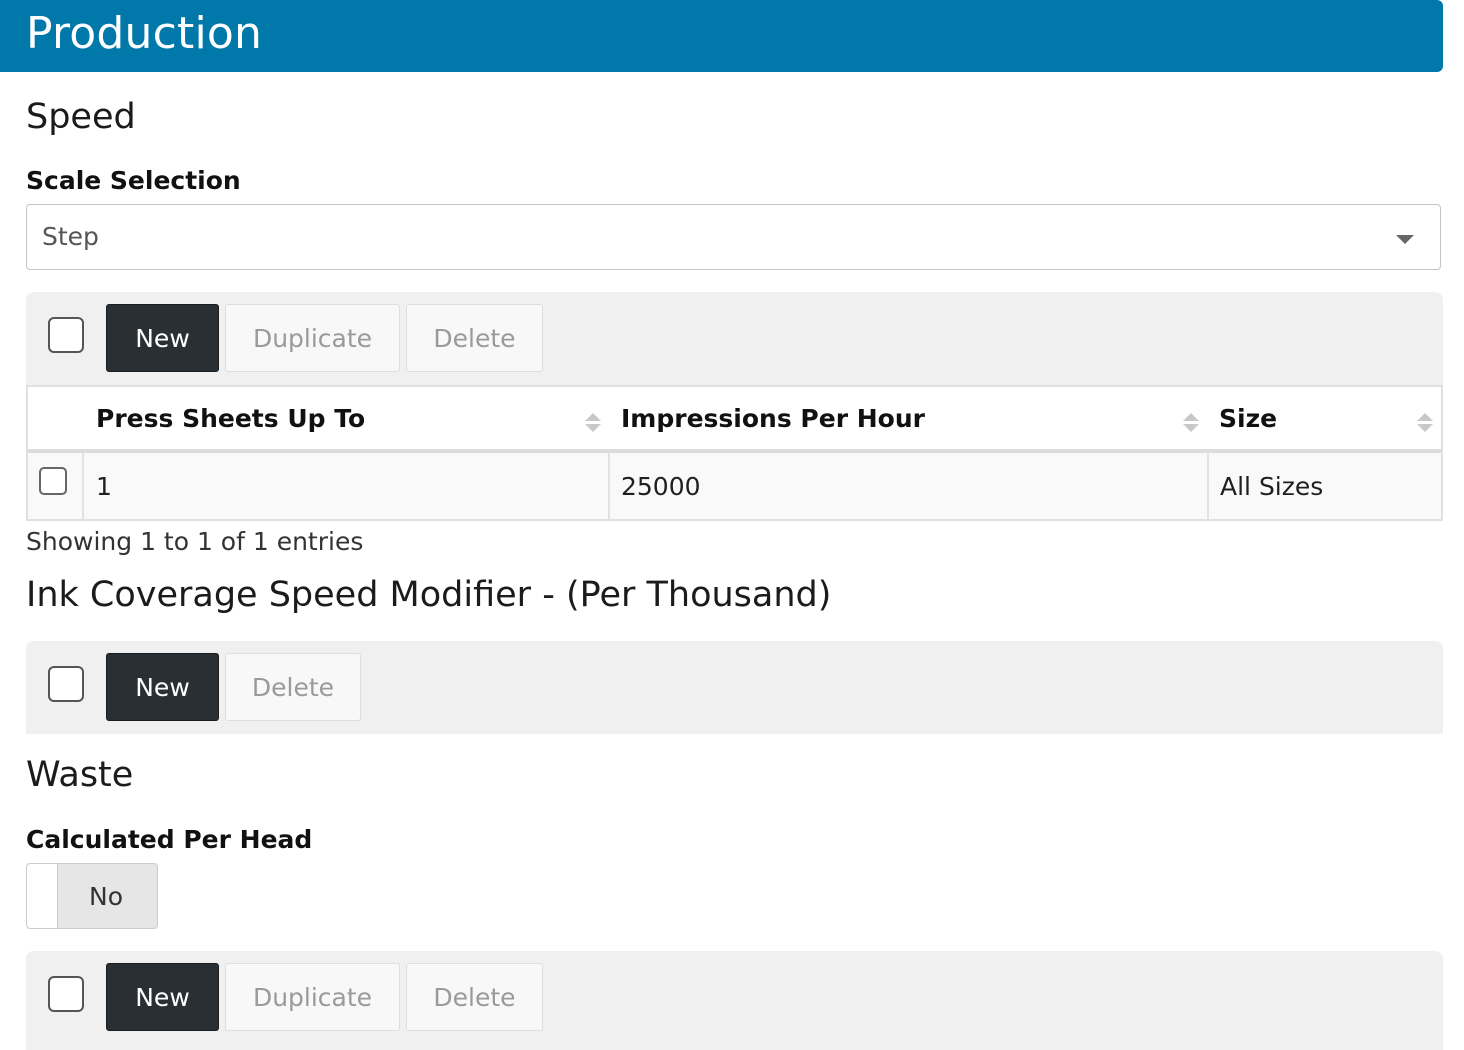 The height and width of the screenshot is (1050, 1464). What do you see at coordinates (66, 684) in the screenshot?
I see `ink-select-all-checkbox` at bounding box center [66, 684].